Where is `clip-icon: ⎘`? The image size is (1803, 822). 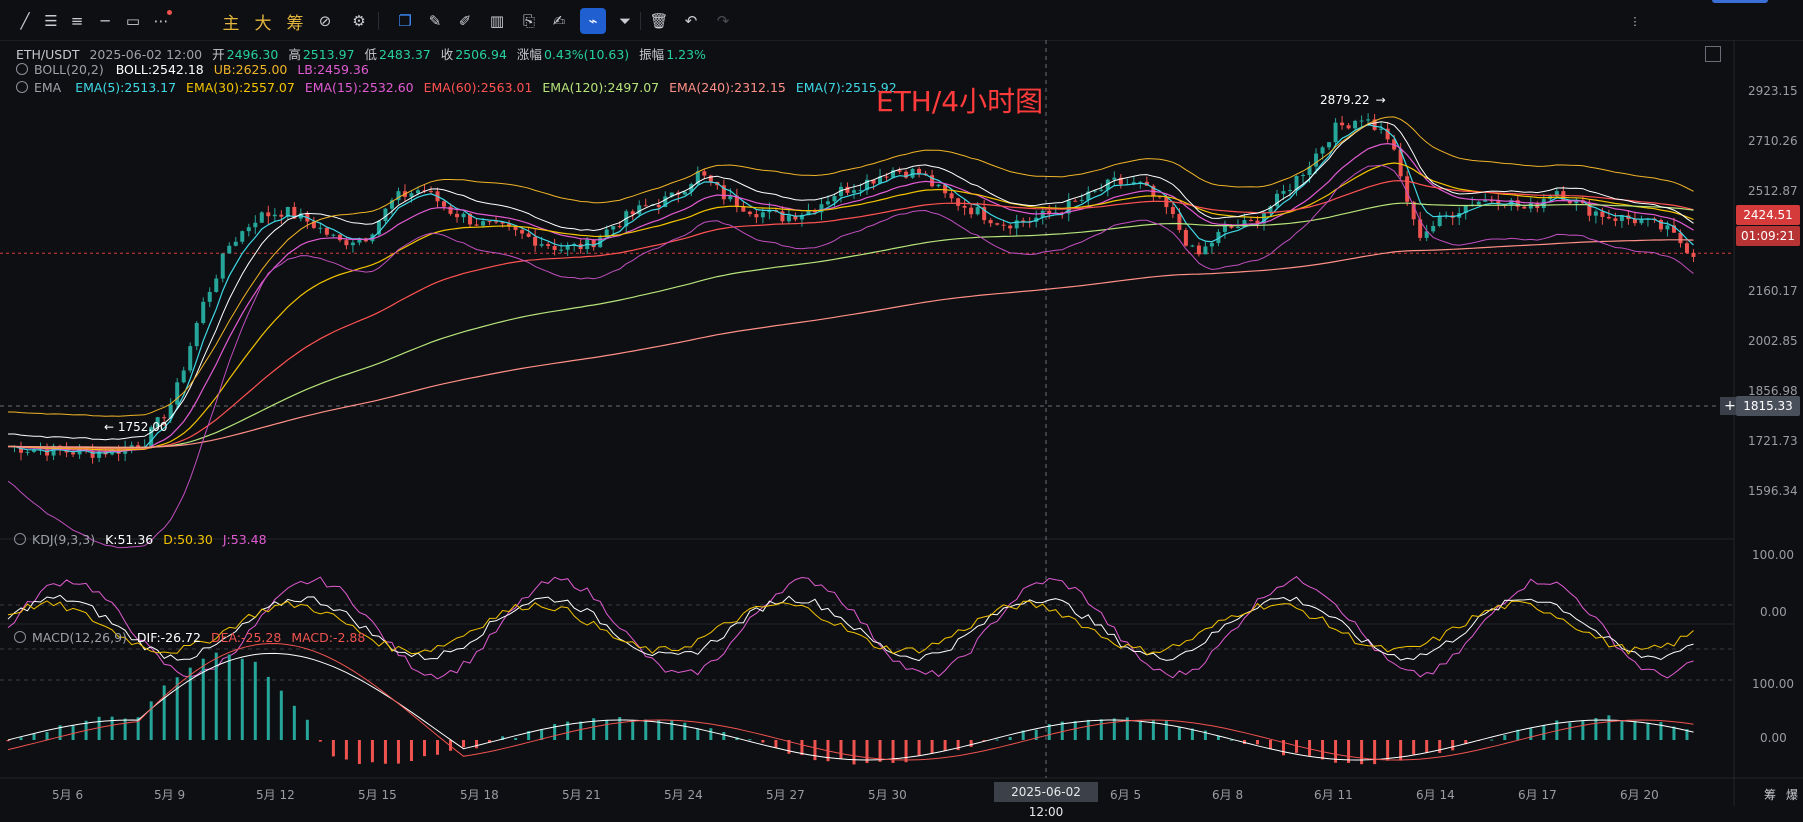 clip-icon: ⎘ is located at coordinates (529, 21).